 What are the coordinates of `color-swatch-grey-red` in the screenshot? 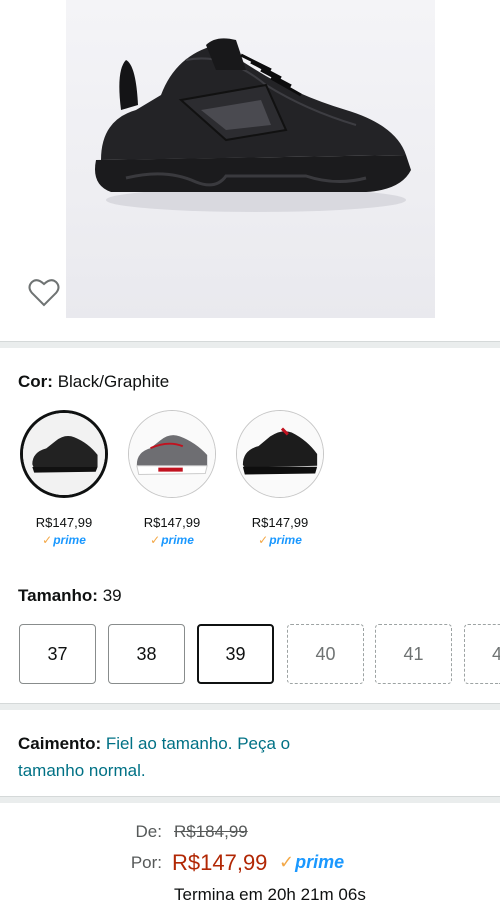 It's located at (172, 454).